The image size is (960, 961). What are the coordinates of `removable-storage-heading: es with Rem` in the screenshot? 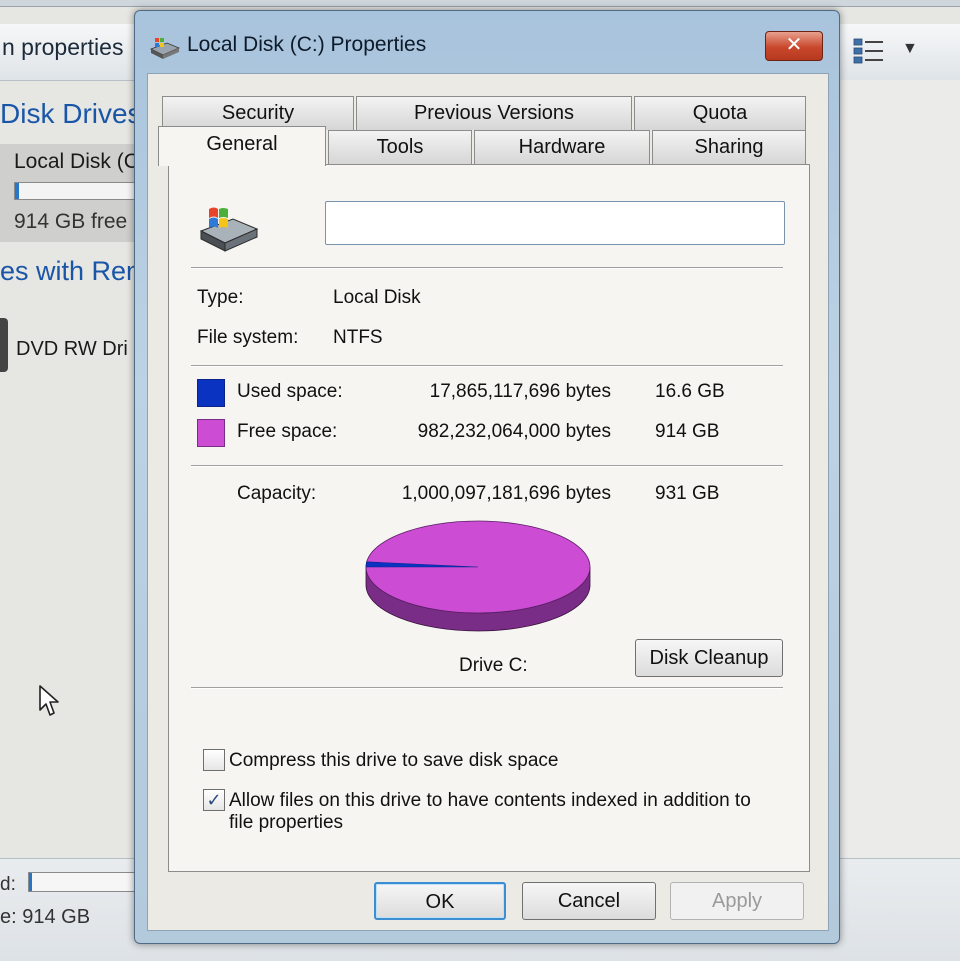 It's located at (74, 271).